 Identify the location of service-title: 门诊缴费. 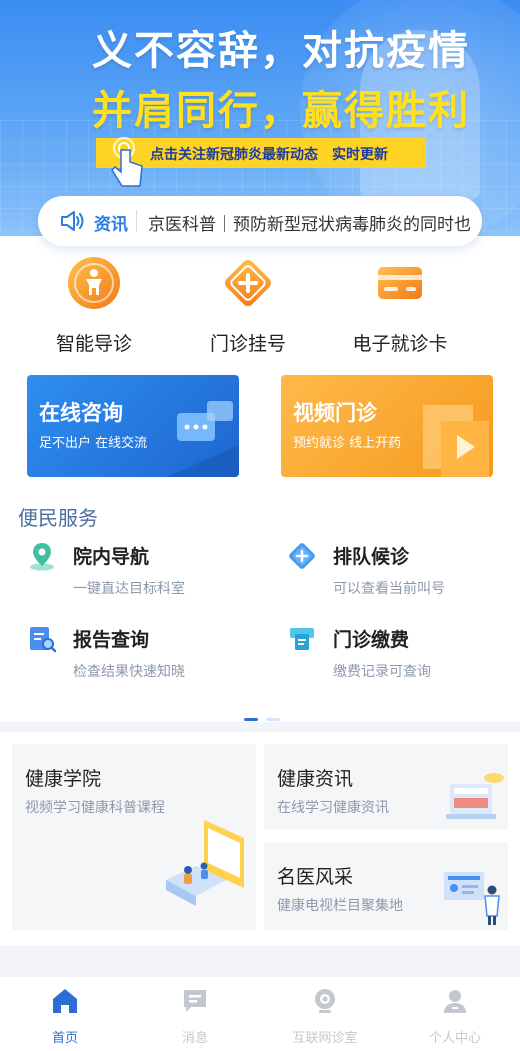
(371, 640).